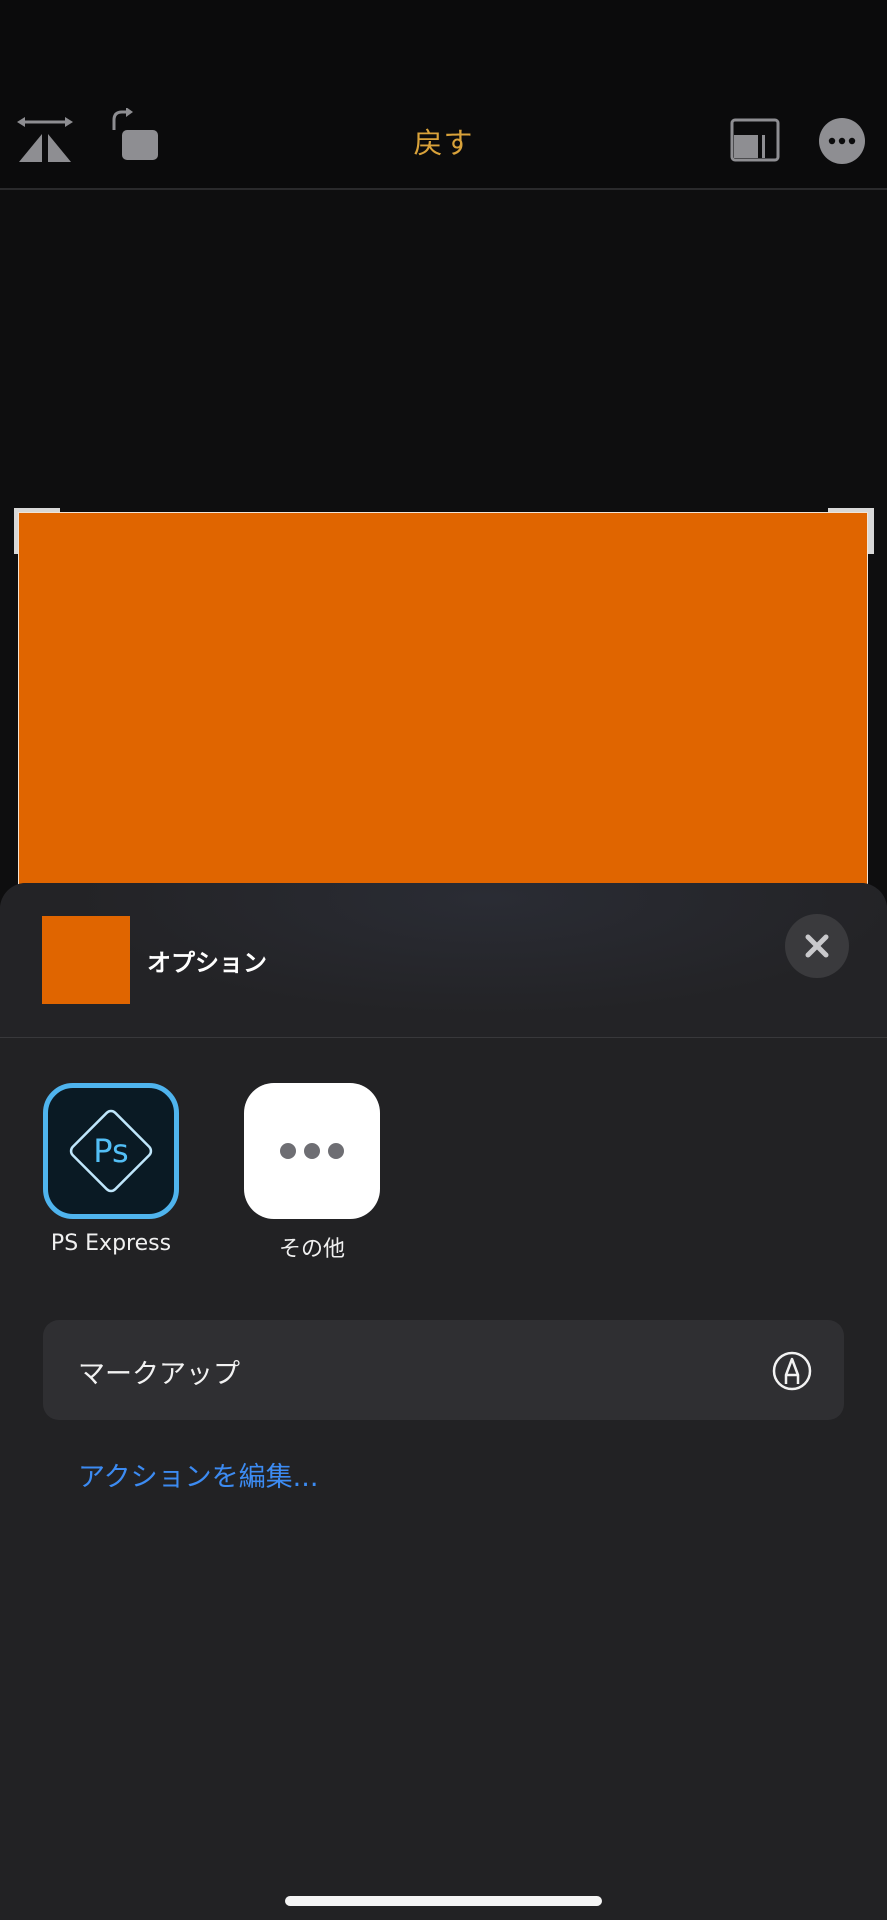 This screenshot has height=1920, width=887. I want to click on ps-express-icon: Ps, so click(111, 1151).